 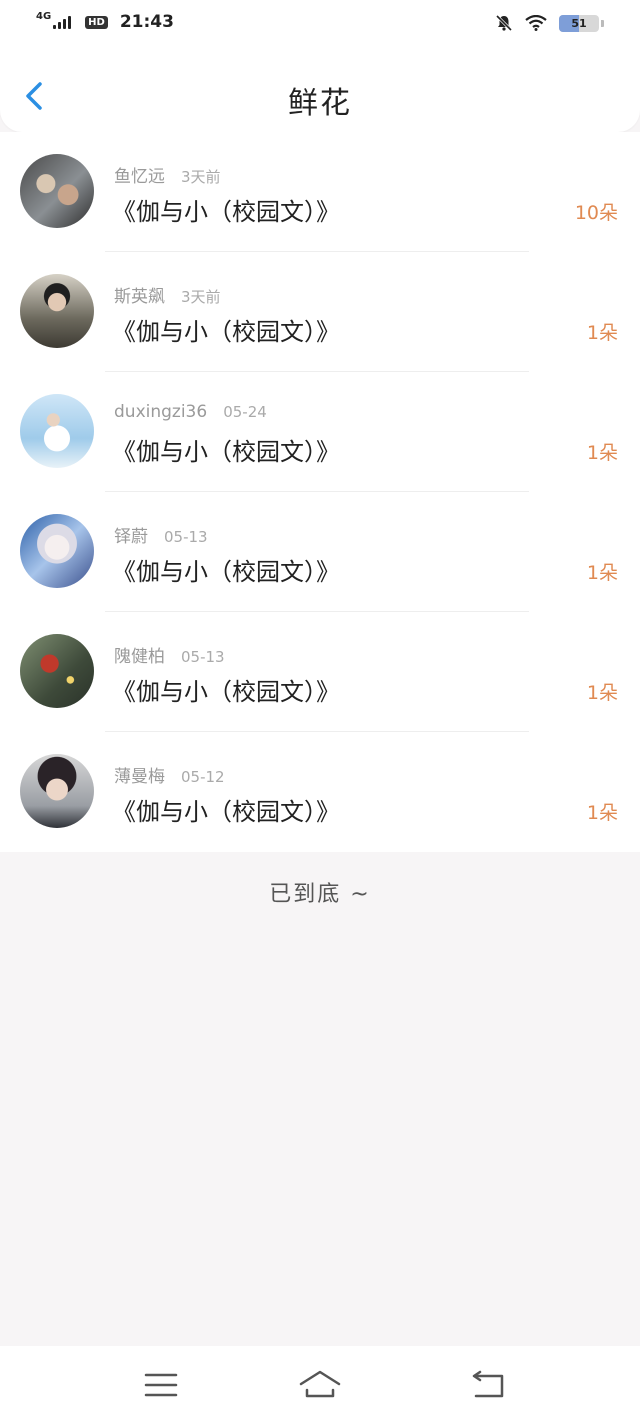 I want to click on user-name: 鱼忆远, so click(x=139, y=177).